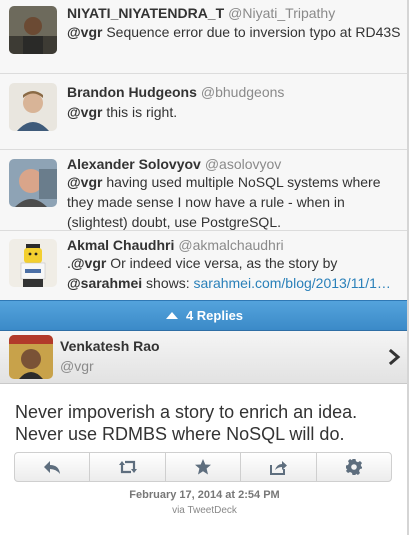  What do you see at coordinates (281, 13) in the screenshot?
I see `author-handle: @Niyati_Tripathy` at bounding box center [281, 13].